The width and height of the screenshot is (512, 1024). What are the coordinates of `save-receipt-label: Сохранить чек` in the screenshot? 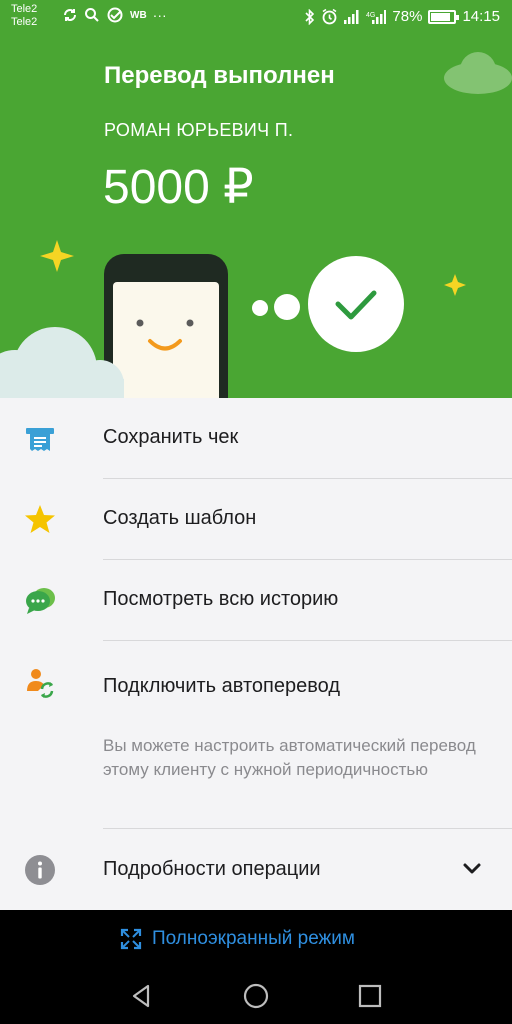 It's located at (171, 437).